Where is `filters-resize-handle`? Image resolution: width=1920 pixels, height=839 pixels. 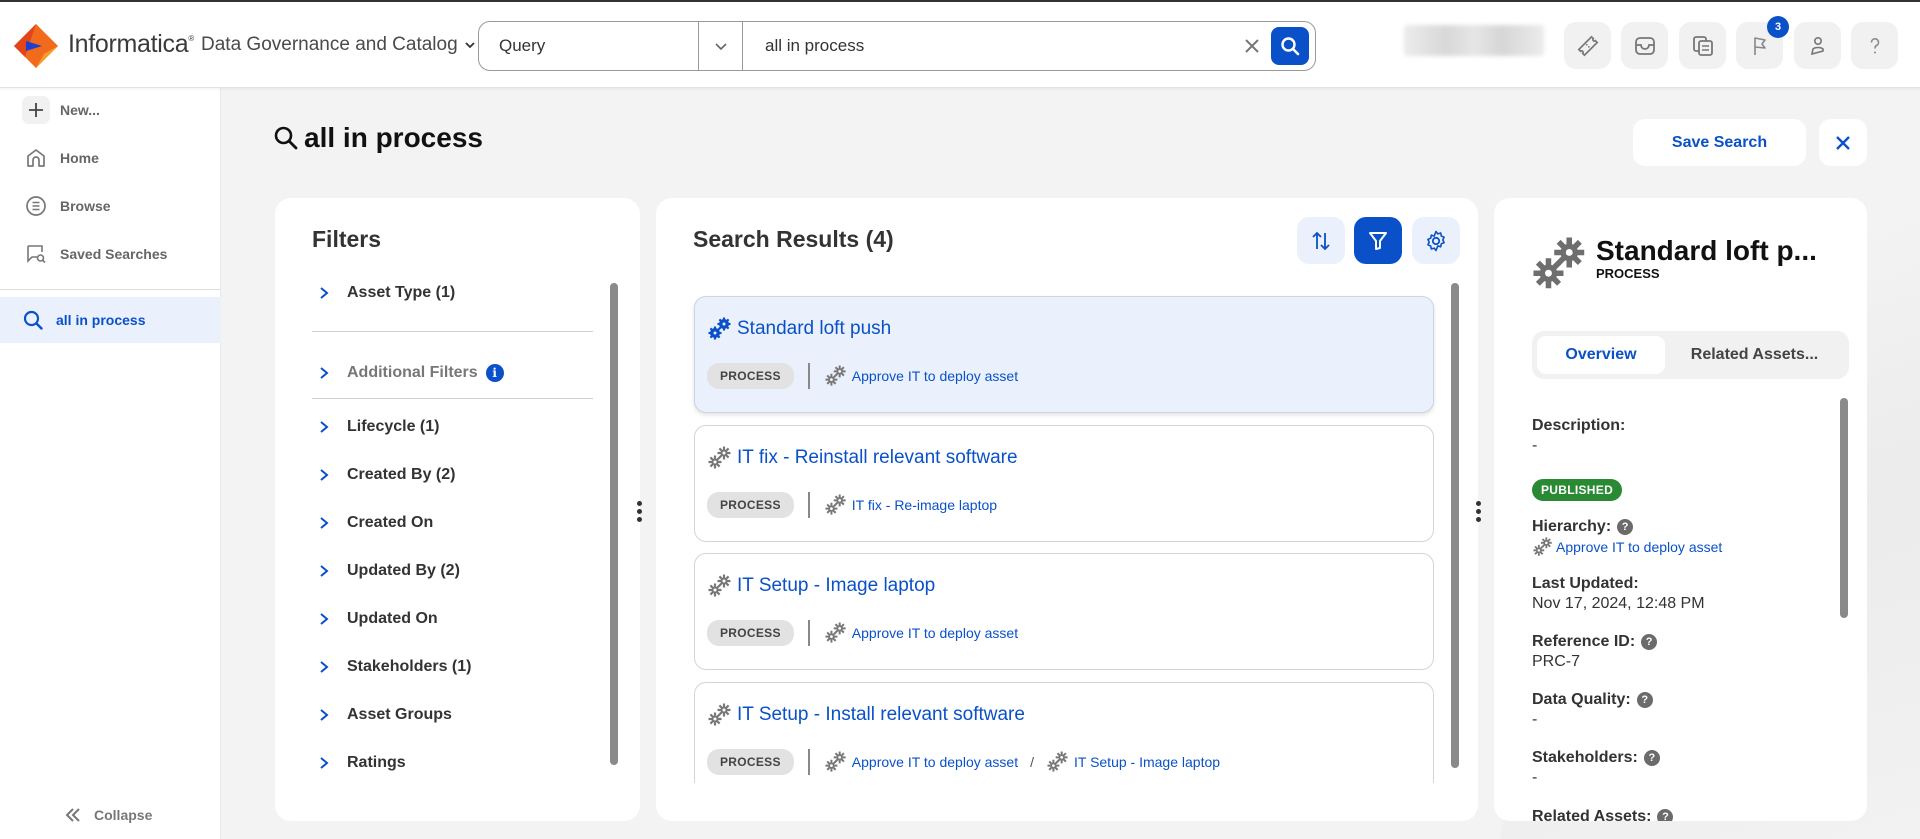
filters-resize-handle is located at coordinates (640, 511).